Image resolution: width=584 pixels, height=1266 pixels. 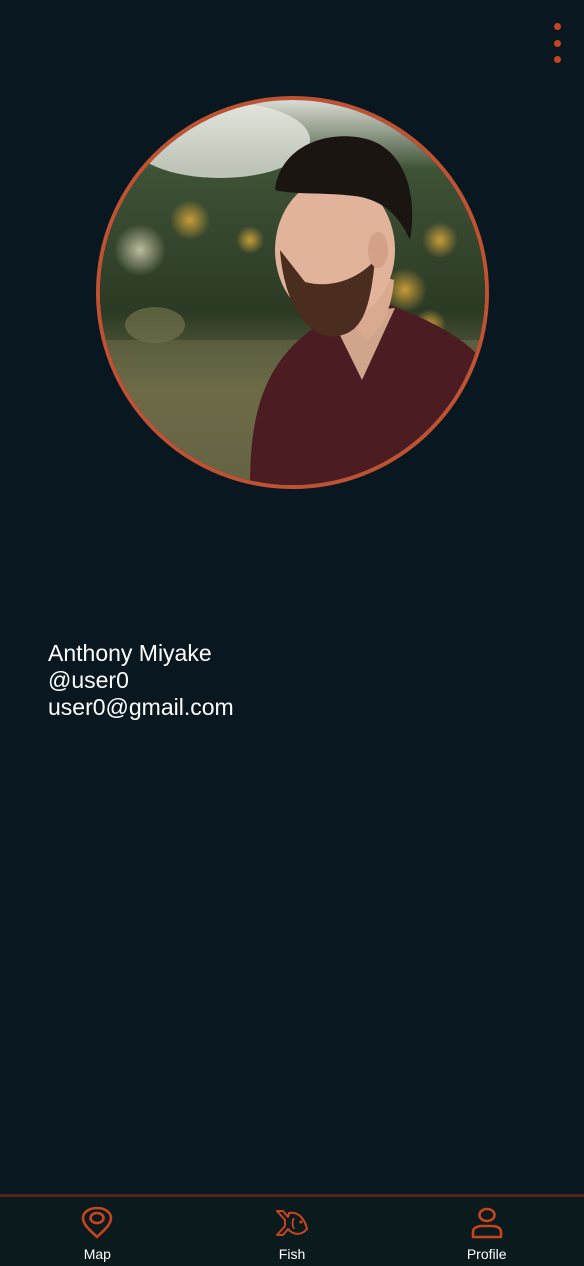 What do you see at coordinates (97, 1222) in the screenshot?
I see `map-pin-icon` at bounding box center [97, 1222].